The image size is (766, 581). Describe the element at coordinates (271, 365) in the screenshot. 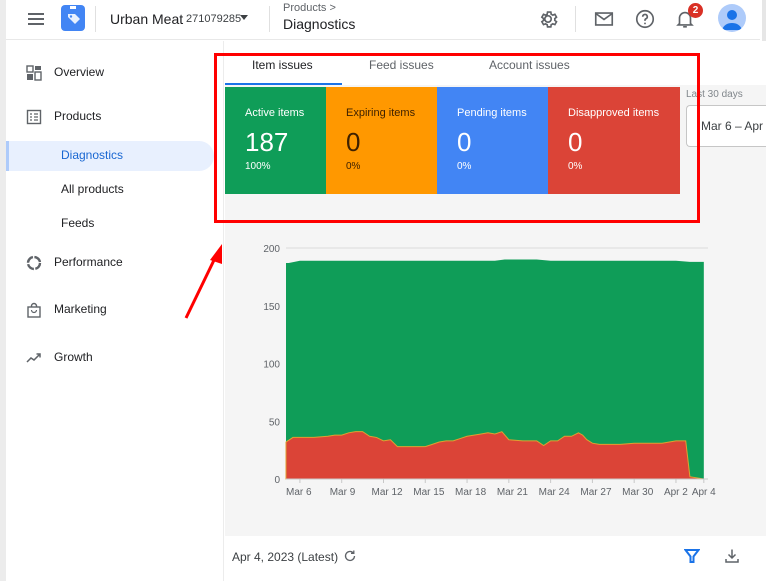

I see `y-tick-label: 100` at that location.